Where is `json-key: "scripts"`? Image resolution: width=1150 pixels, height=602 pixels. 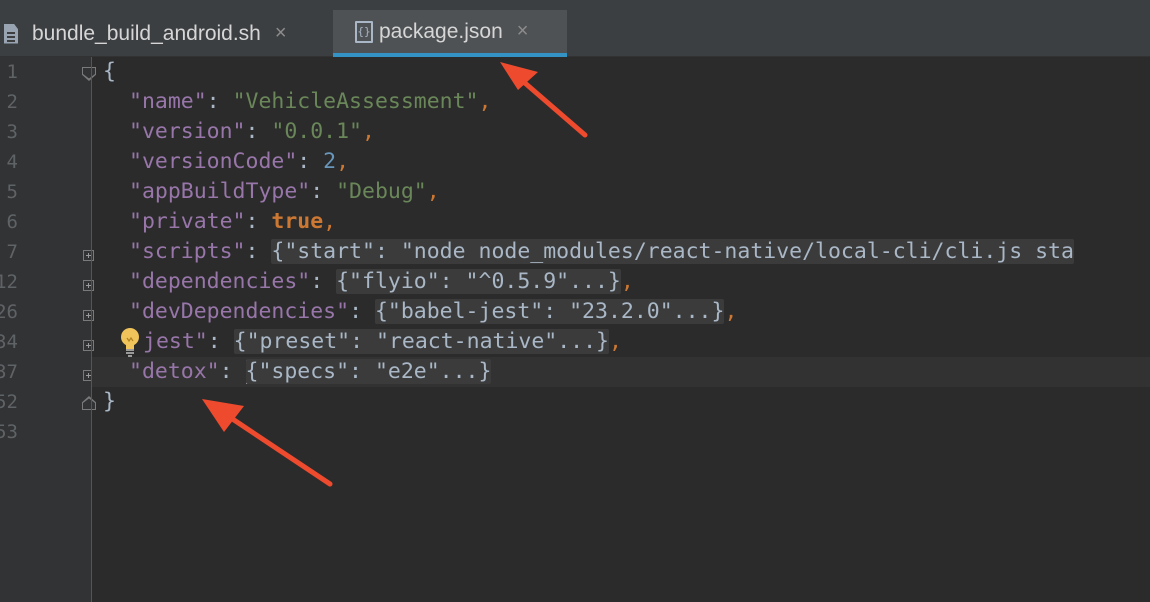
json-key: "scripts" is located at coordinates (187, 251).